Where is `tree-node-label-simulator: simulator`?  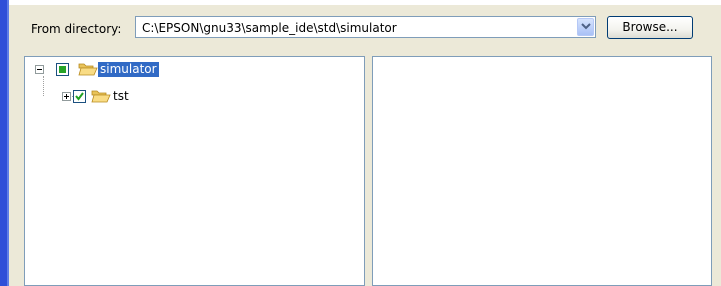 tree-node-label-simulator: simulator is located at coordinates (128, 69).